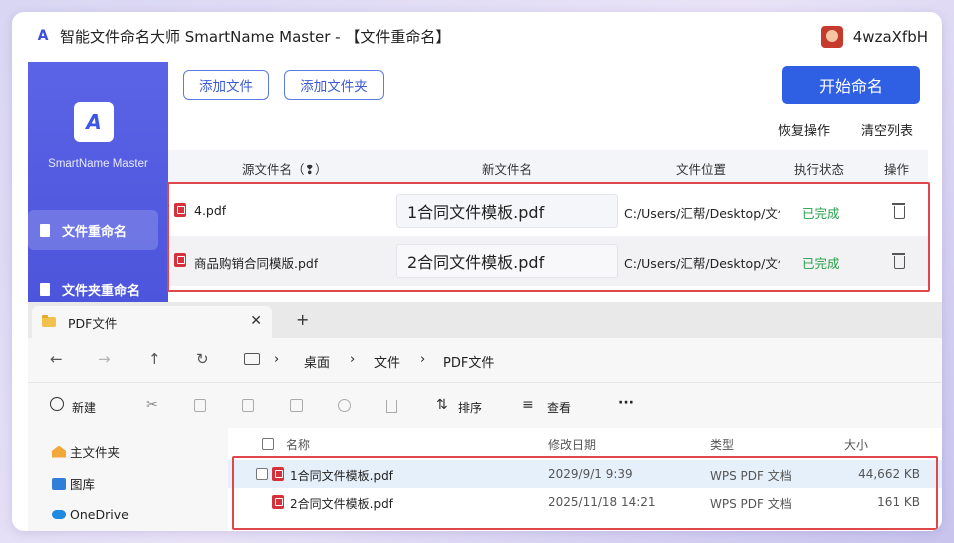 This screenshot has height=543, width=954. Describe the element at coordinates (83, 484) in the screenshot. I see `nav-item-label: 图库` at that location.